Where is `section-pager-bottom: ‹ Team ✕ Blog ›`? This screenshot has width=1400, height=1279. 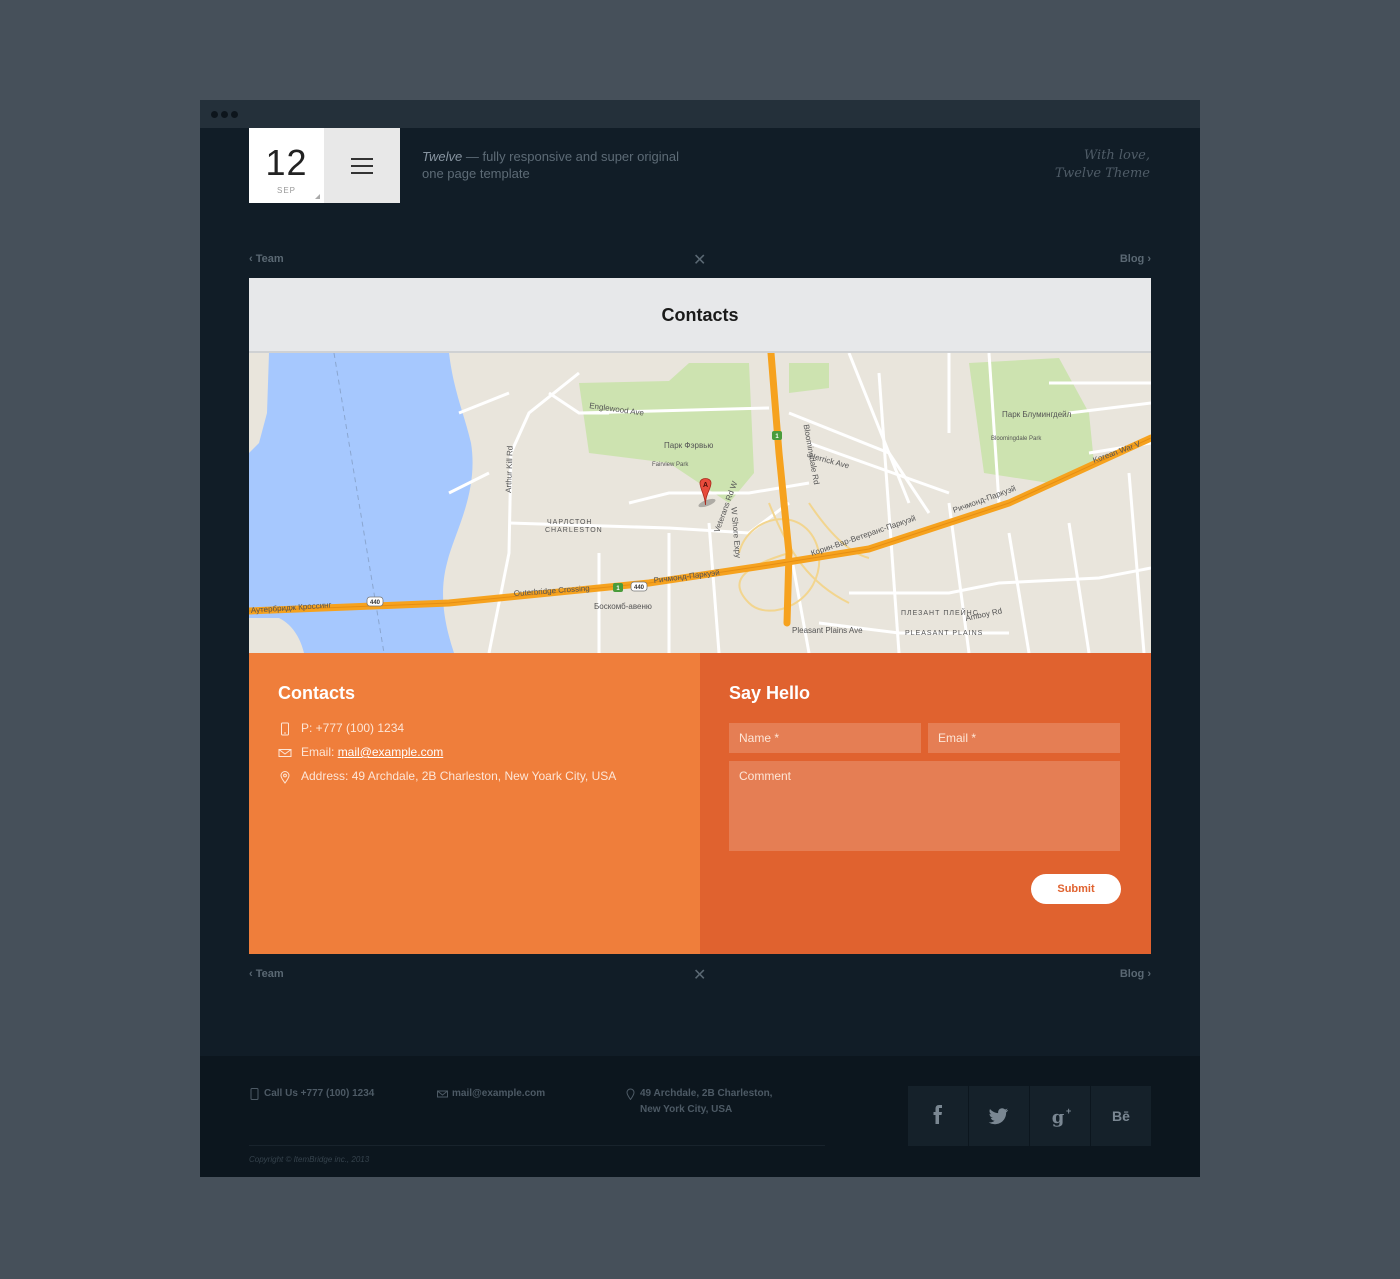
section-pager-bottom: ‹ Team ✕ Blog › is located at coordinates (700, 975).